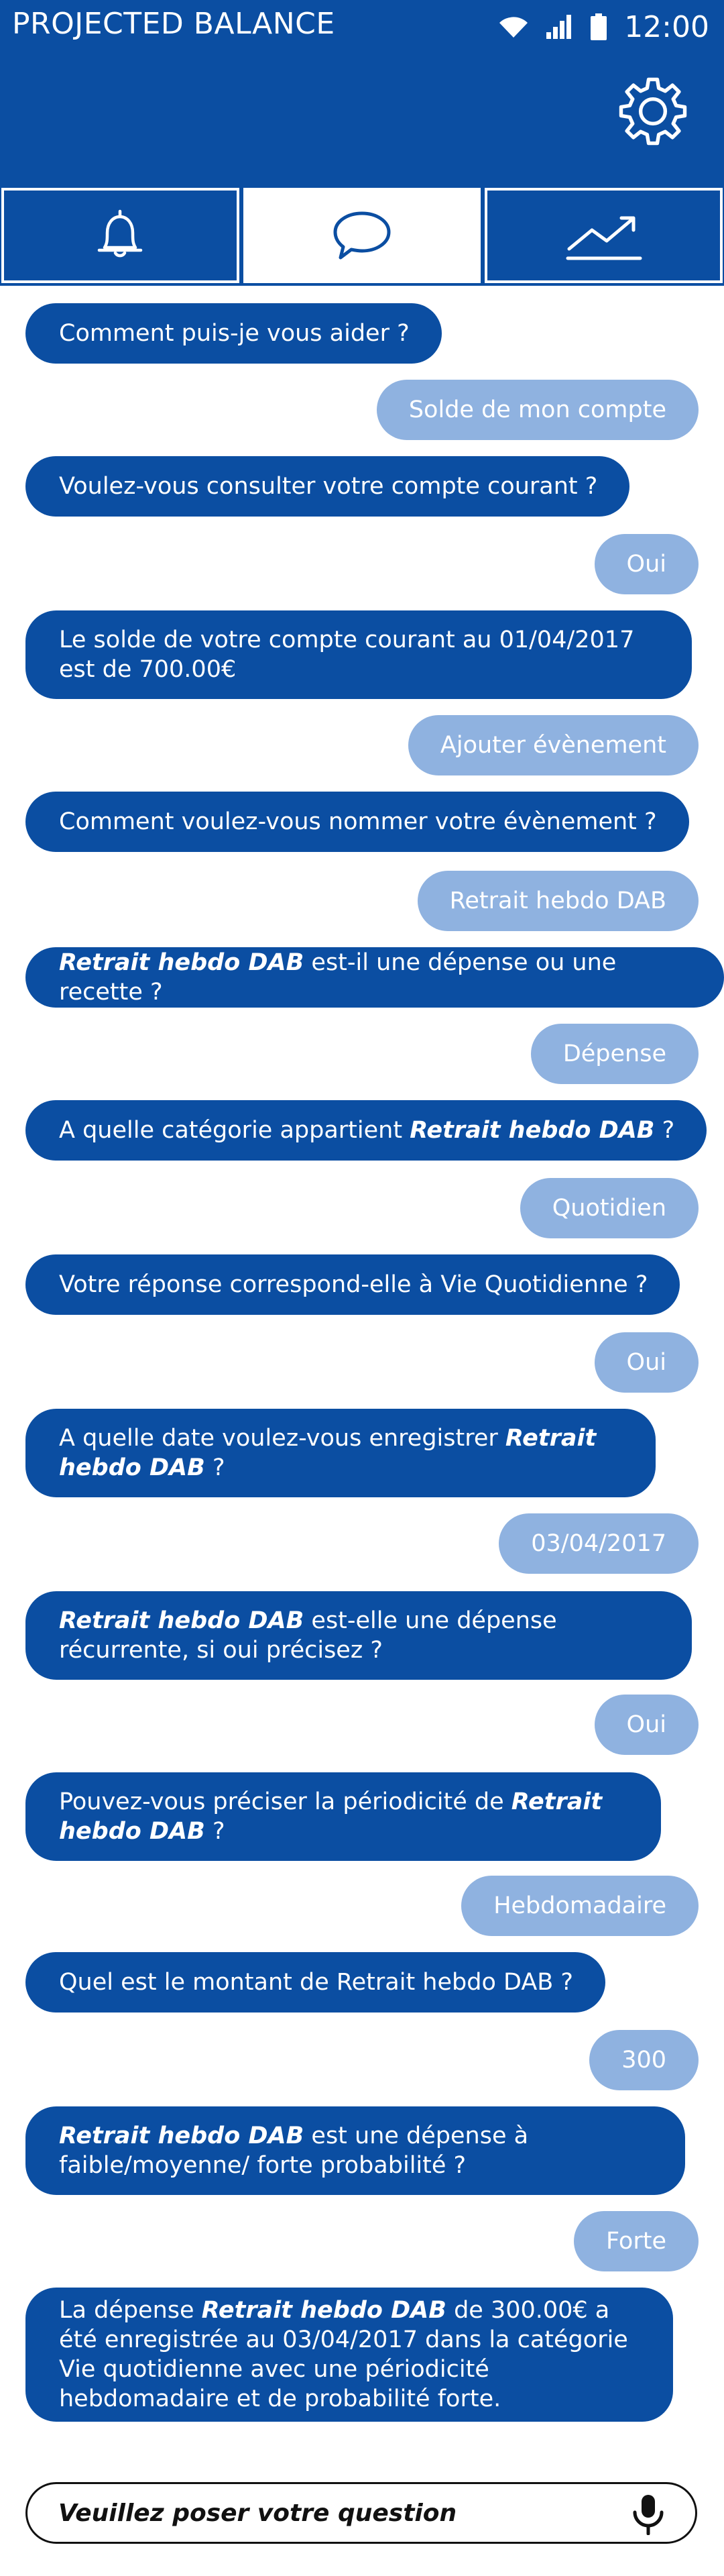  I want to click on status-bar: PROJECTED BALANCE 12:00, so click(362, 27).